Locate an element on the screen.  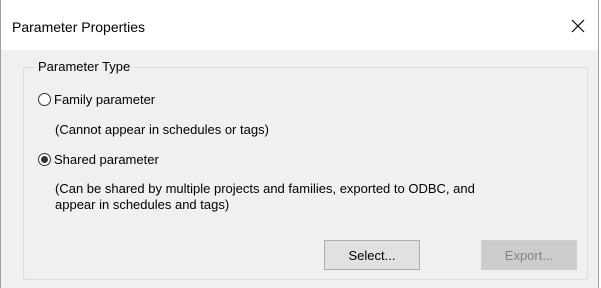
parameter-type-group-label: Parameter Type is located at coordinates (84, 67).